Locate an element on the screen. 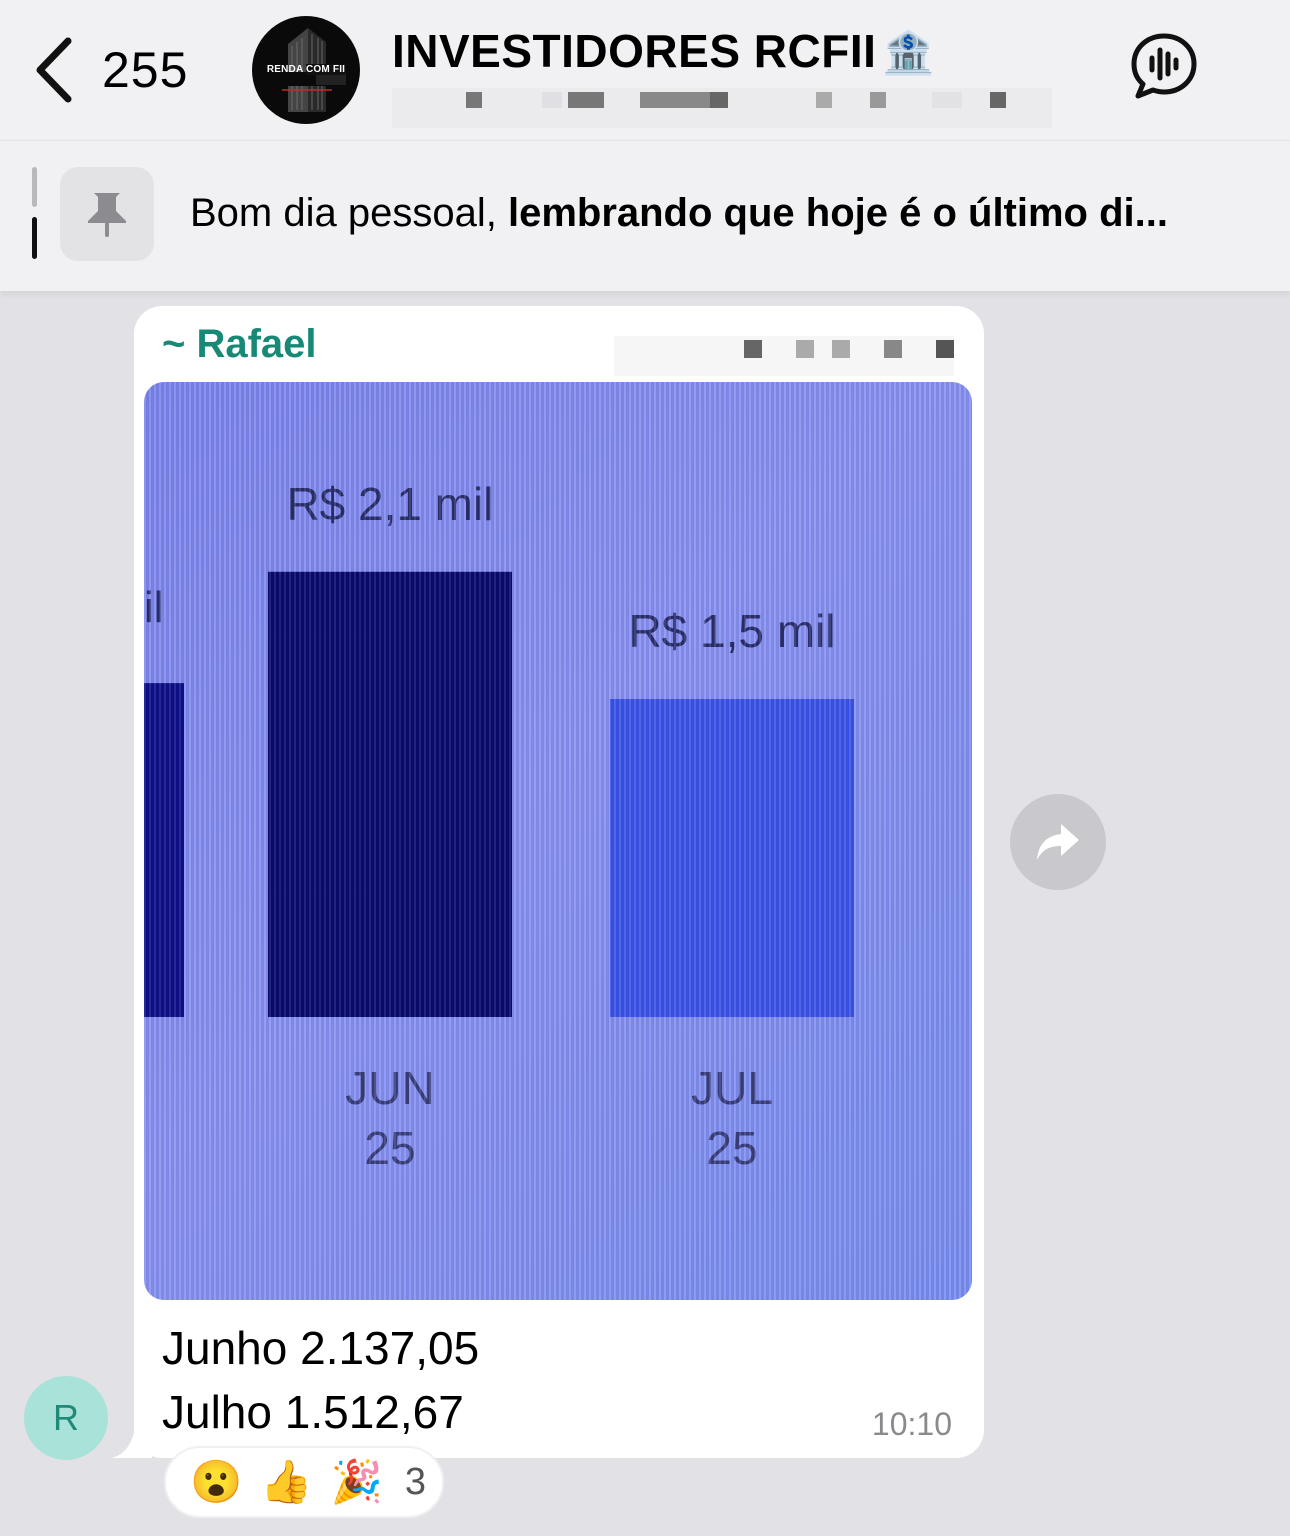 This screenshot has height=1536, width=1290. pin-icon is located at coordinates (107, 215).